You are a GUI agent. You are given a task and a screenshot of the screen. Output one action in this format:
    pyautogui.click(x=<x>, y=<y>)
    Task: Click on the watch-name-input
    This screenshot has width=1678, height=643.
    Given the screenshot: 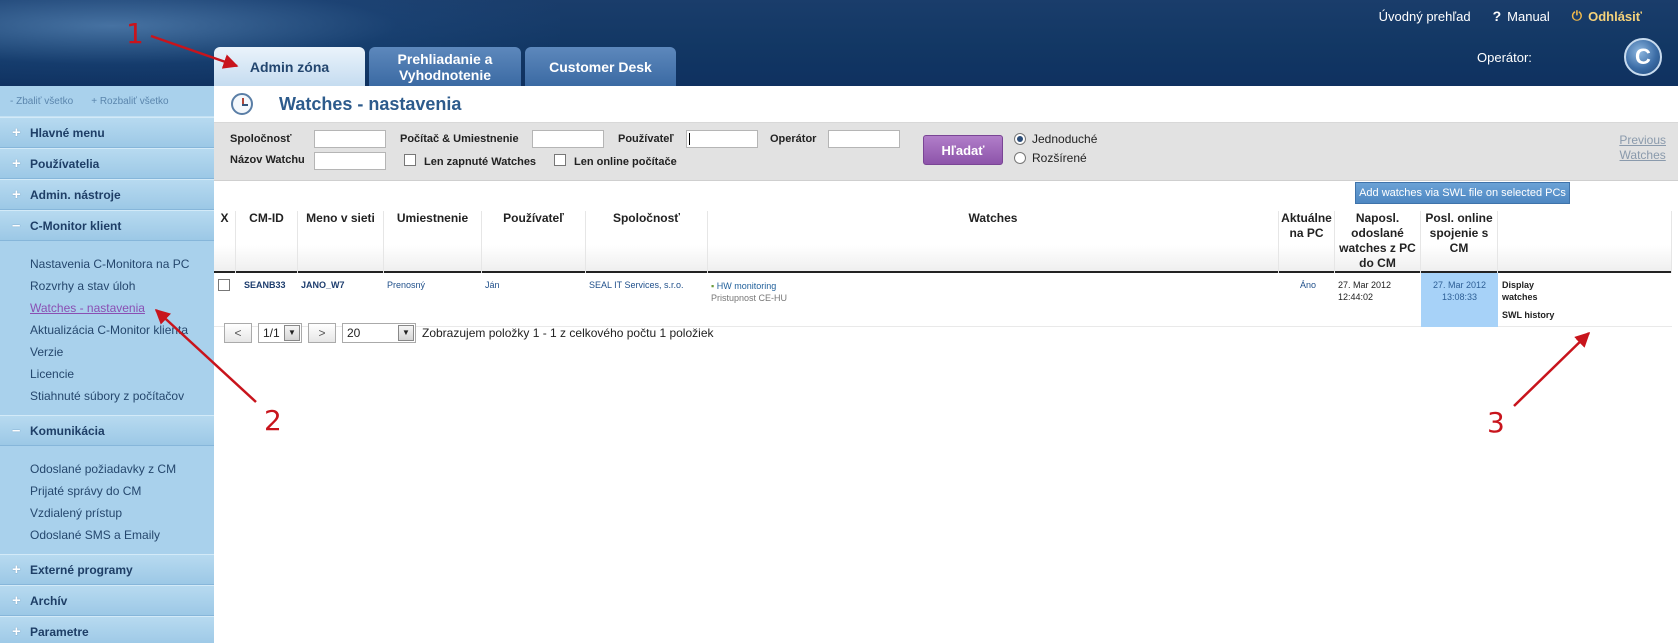 What is the action you would take?
    pyautogui.click(x=350, y=161)
    